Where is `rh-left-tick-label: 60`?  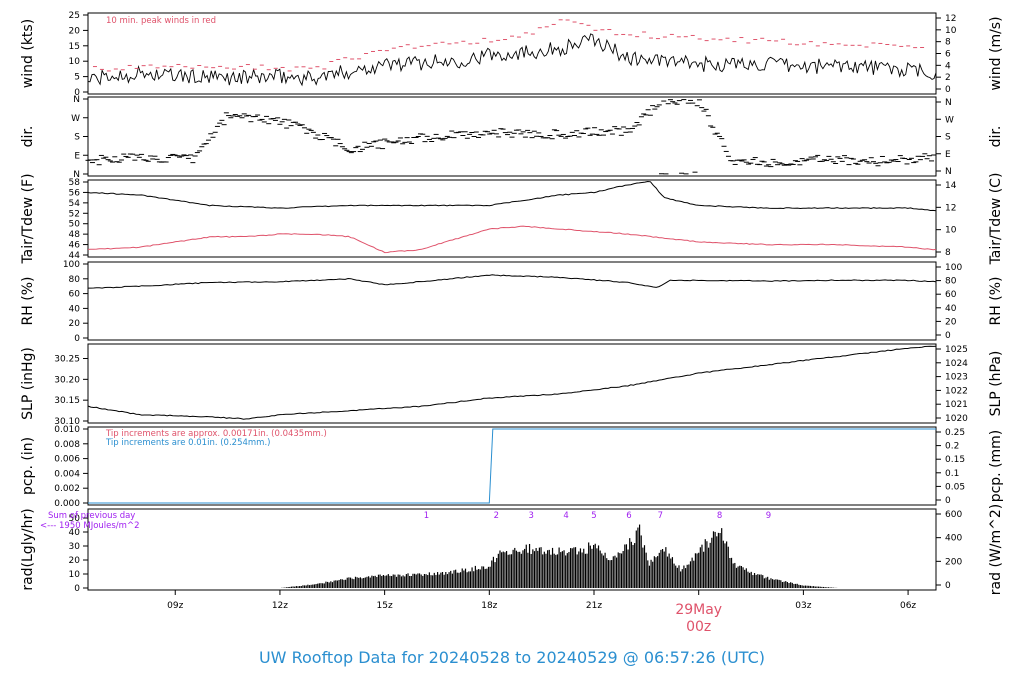
rh-left-tick-label: 60 is located at coordinates (75, 295).